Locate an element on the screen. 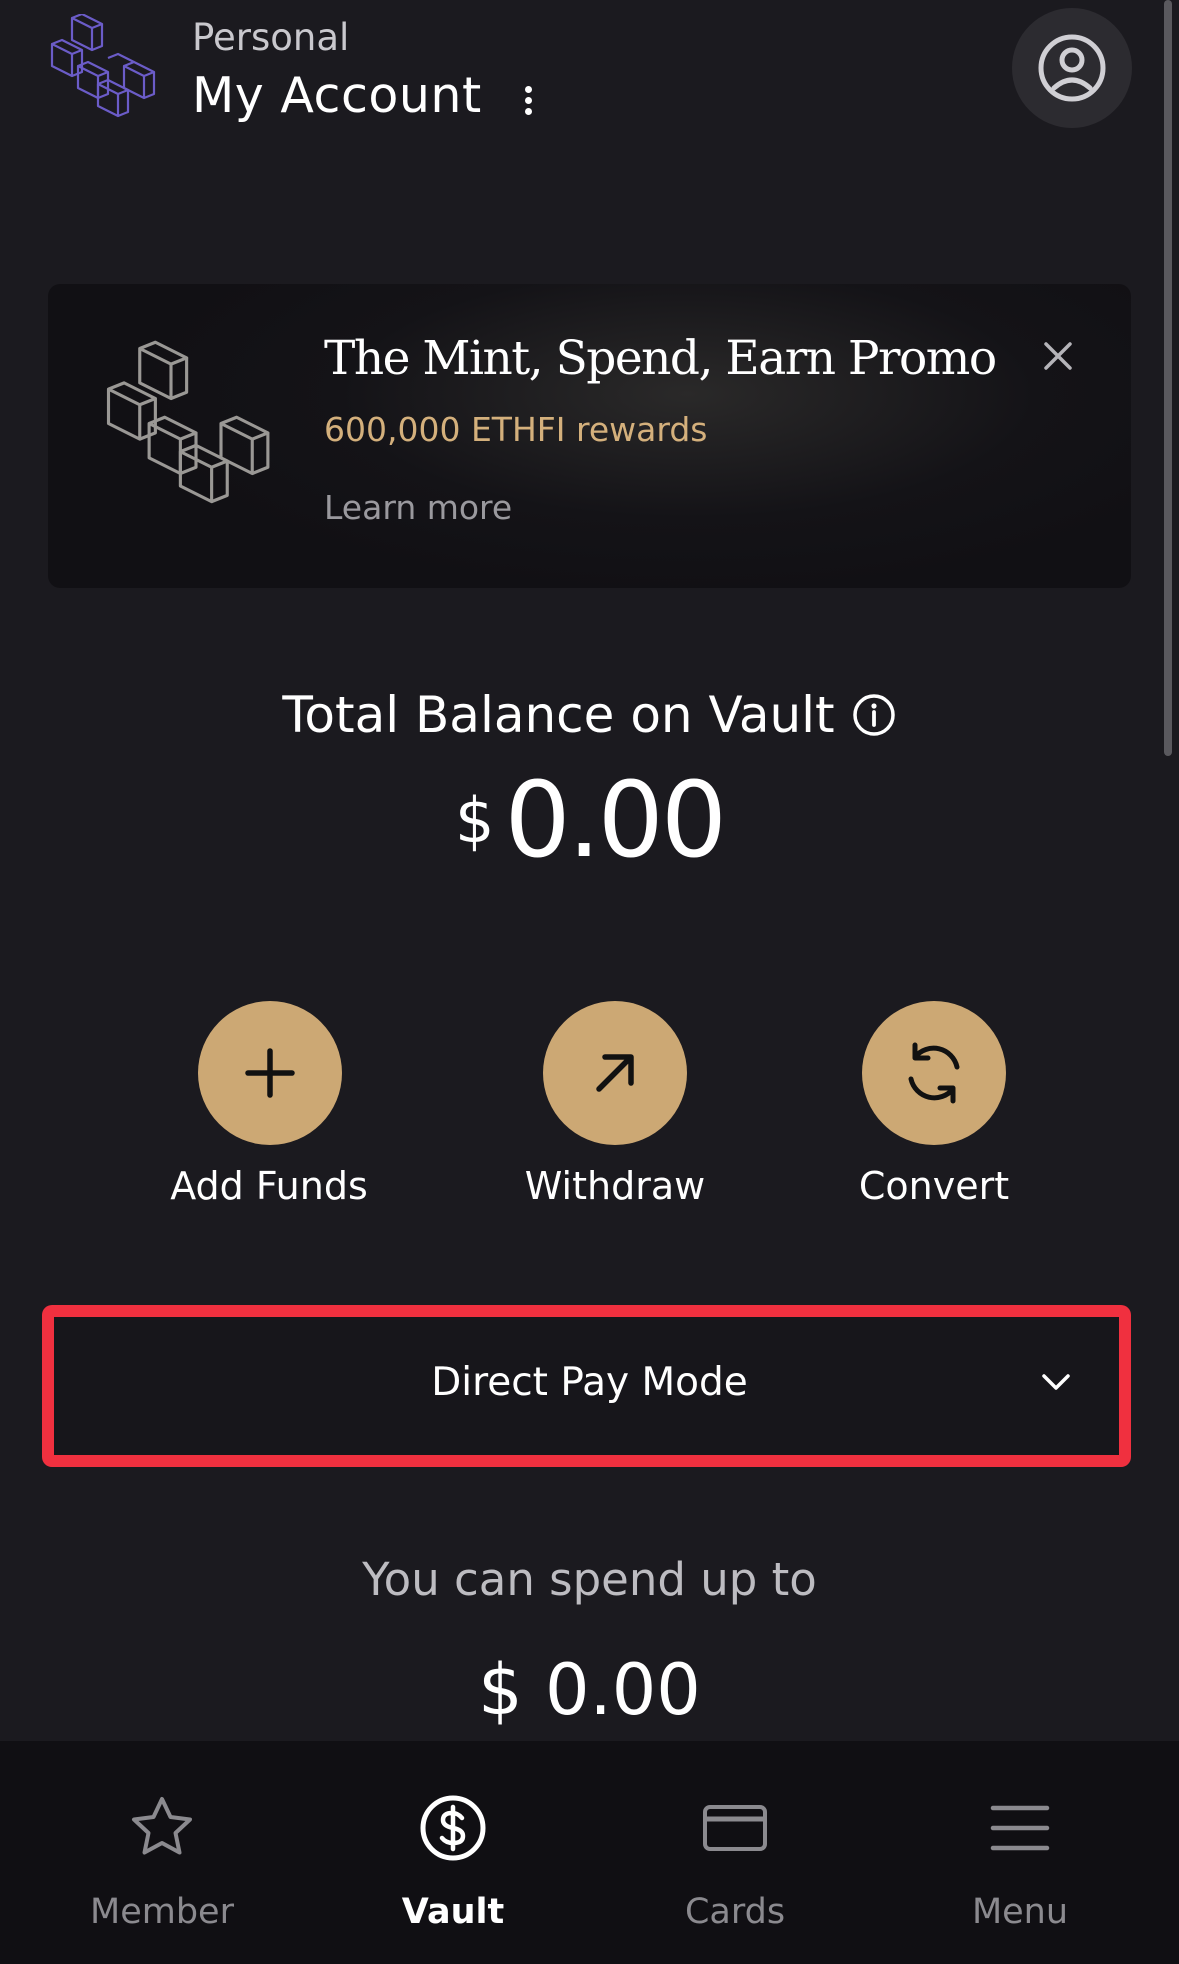 The width and height of the screenshot is (1179, 1964). app-logo-icon is located at coordinates (103, 66).